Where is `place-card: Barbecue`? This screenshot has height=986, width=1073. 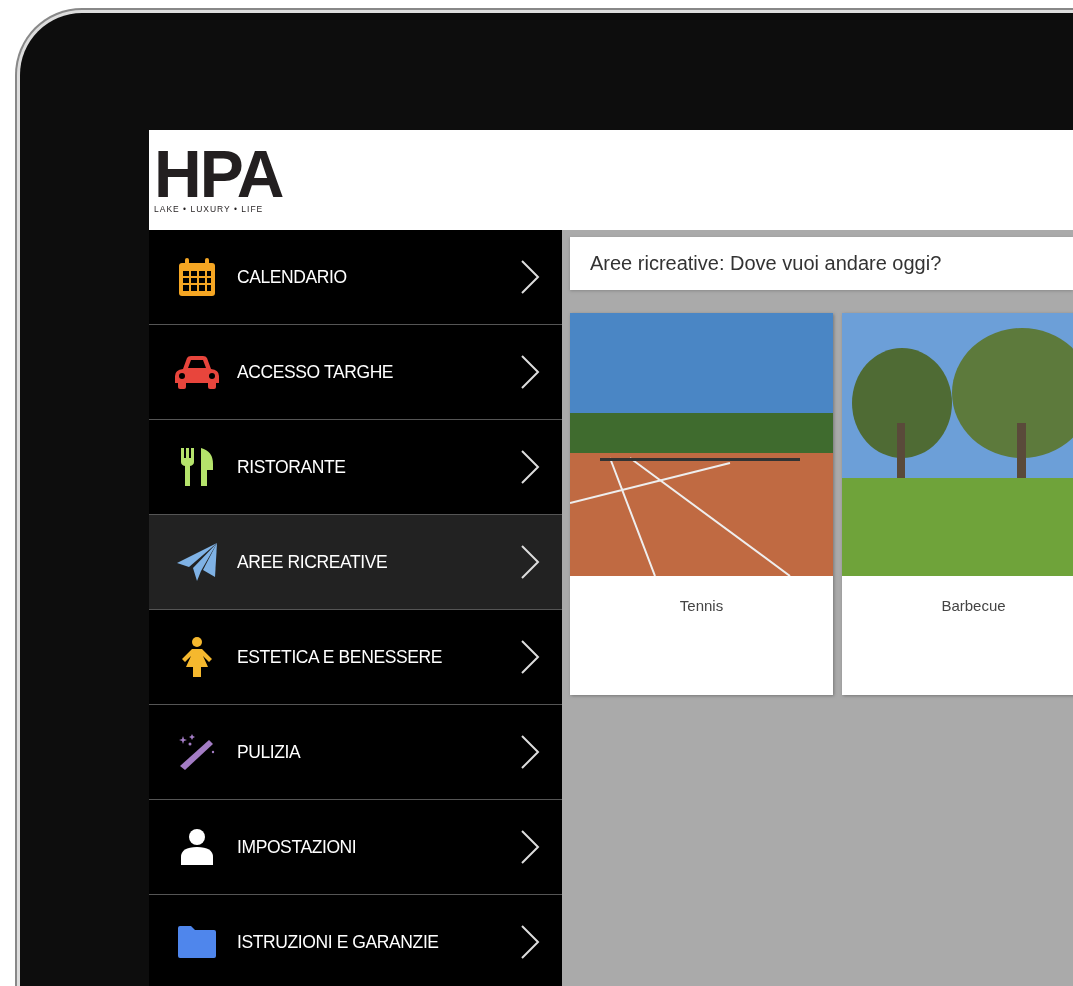
place-card: Barbecue is located at coordinates (957, 504).